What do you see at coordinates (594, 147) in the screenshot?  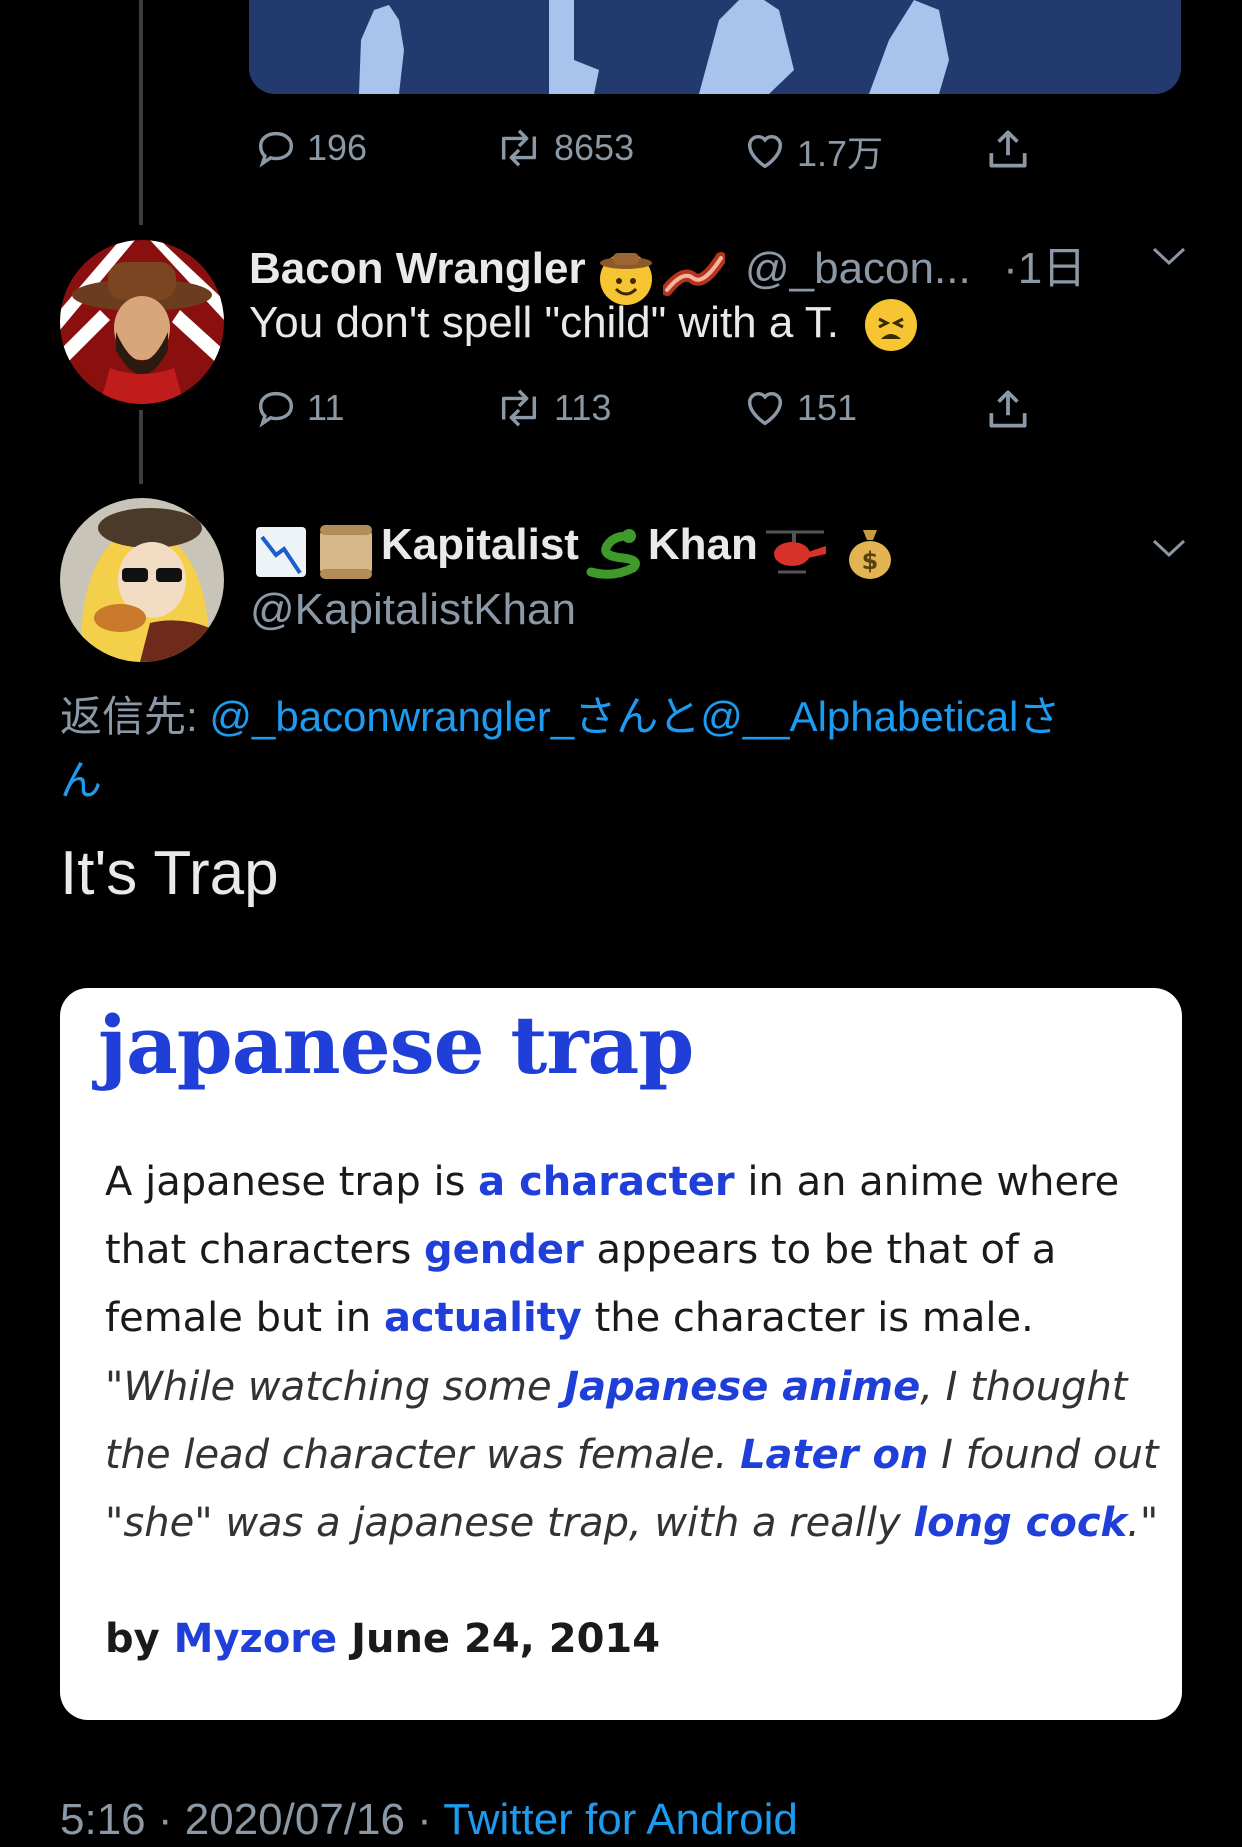 I see `prev-retweet-count: 8653` at bounding box center [594, 147].